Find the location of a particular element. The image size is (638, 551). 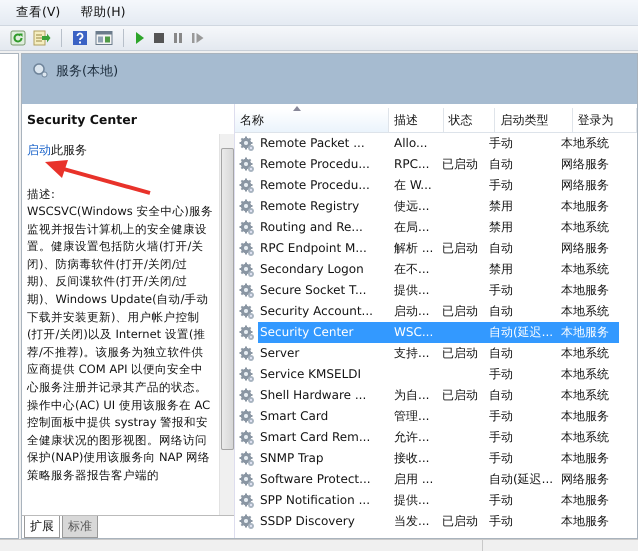

menu-item: 查看(V) is located at coordinates (38, 12).